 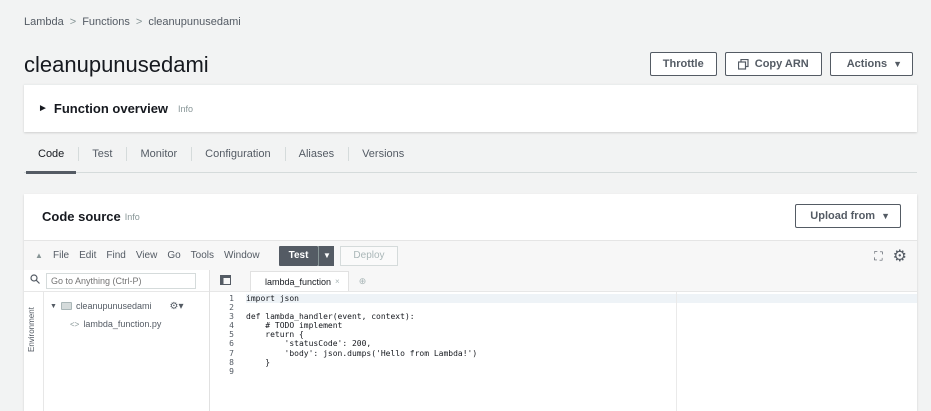 What do you see at coordinates (369, 255) in the screenshot?
I see `deploy-button: Deploy` at bounding box center [369, 255].